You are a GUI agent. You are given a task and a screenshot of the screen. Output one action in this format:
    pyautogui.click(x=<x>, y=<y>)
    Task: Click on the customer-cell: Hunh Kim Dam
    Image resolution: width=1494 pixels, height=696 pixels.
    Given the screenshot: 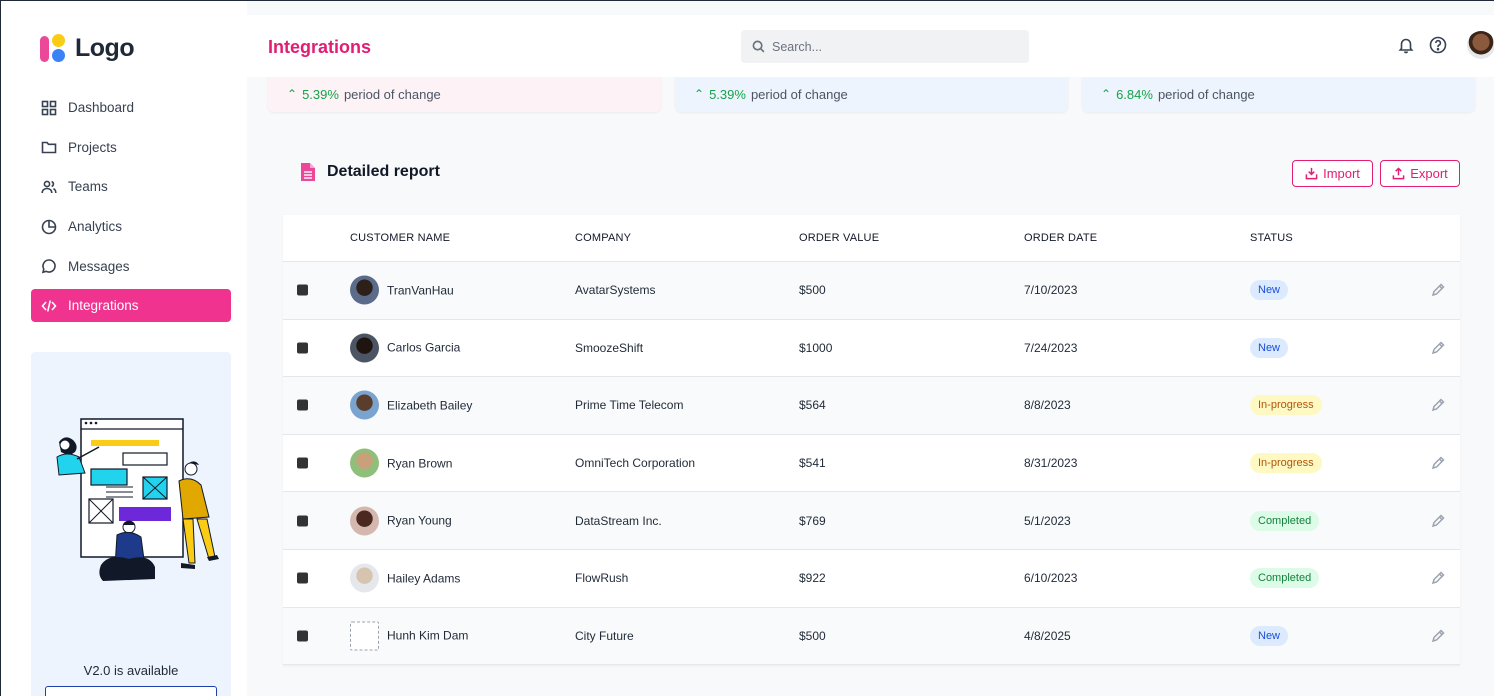 What is the action you would take?
    pyautogui.click(x=409, y=636)
    